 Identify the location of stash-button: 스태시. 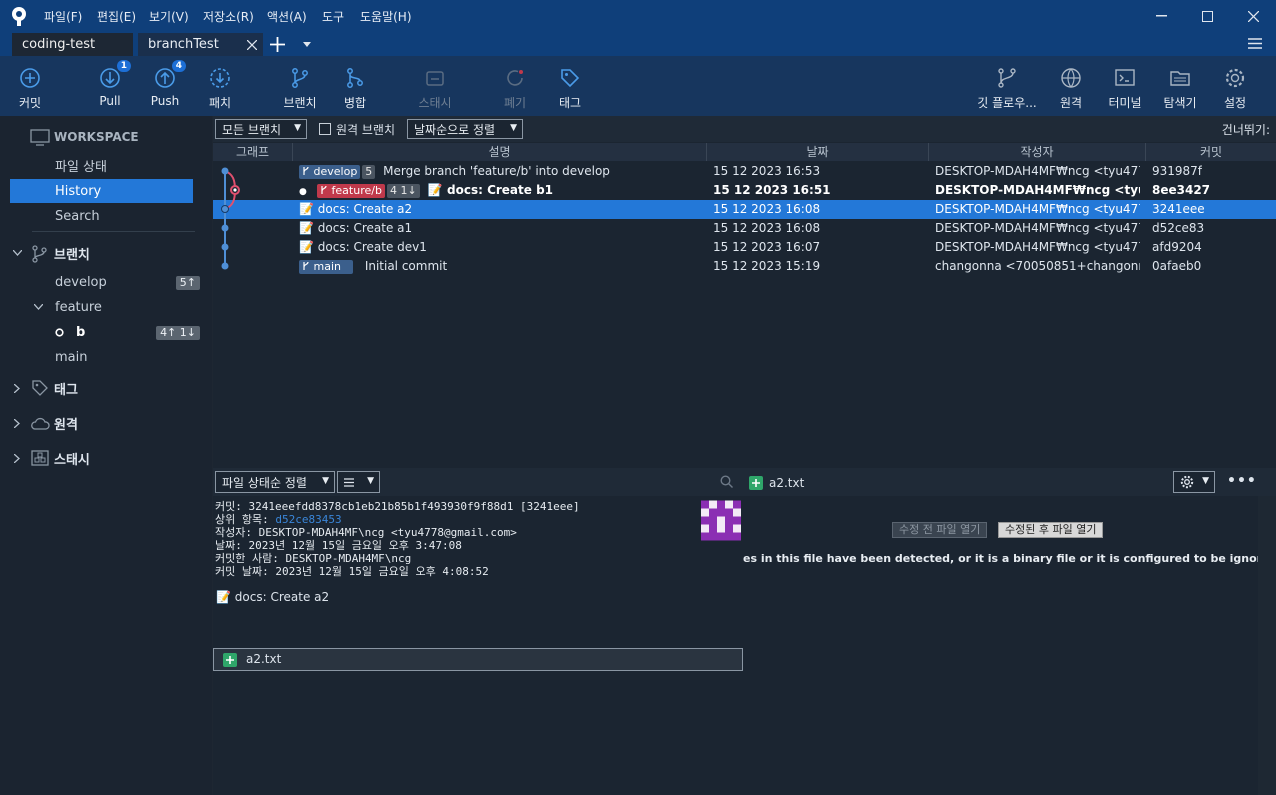
(435, 86).